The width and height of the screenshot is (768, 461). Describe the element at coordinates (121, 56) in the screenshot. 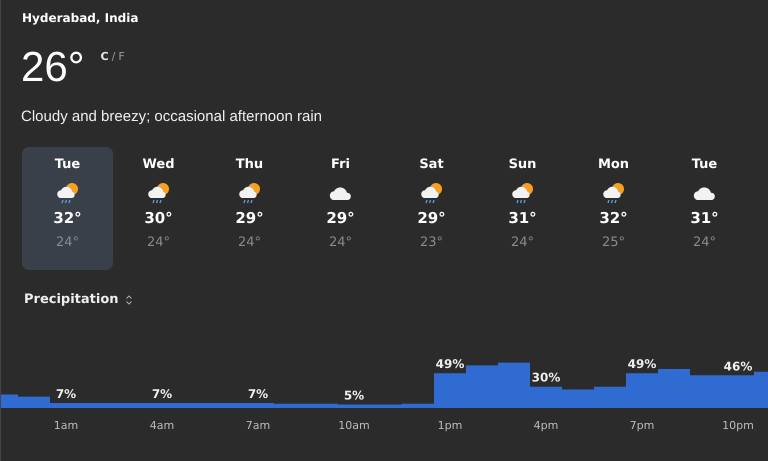

I see `fahrenheit-toggle: F` at that location.